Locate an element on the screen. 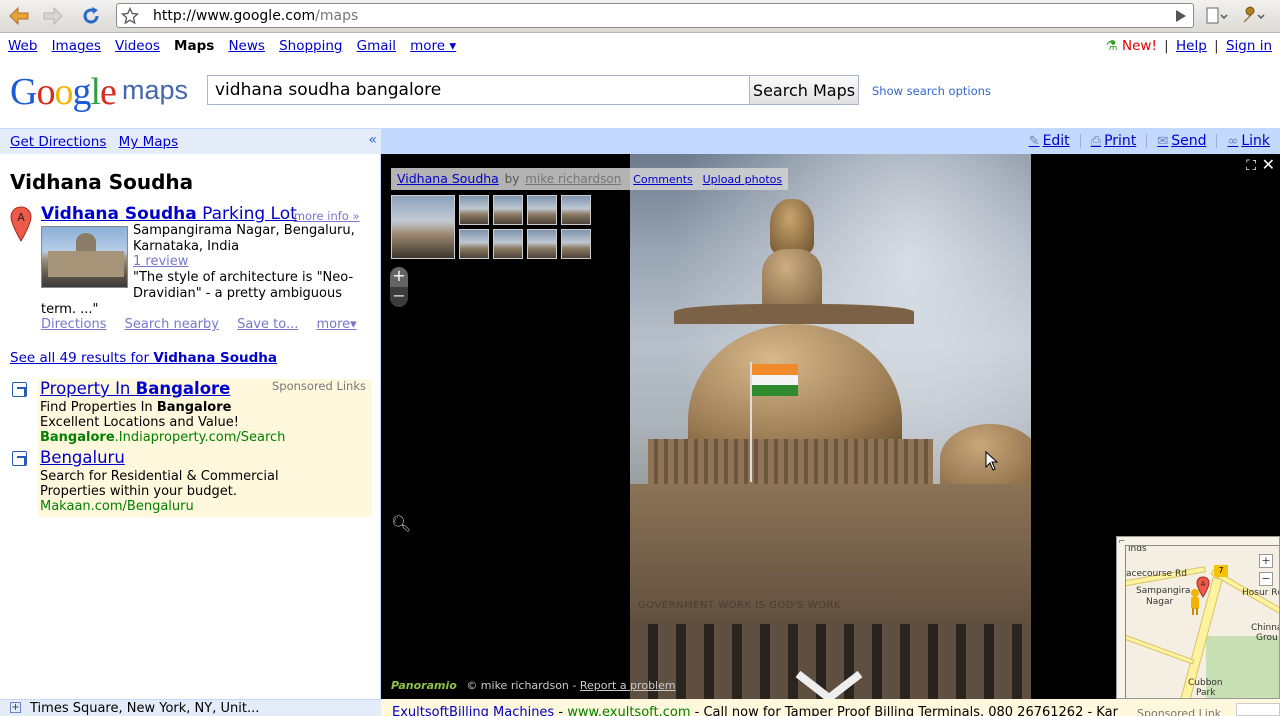  highway-shield-icon: 7 is located at coordinates (1221, 571).